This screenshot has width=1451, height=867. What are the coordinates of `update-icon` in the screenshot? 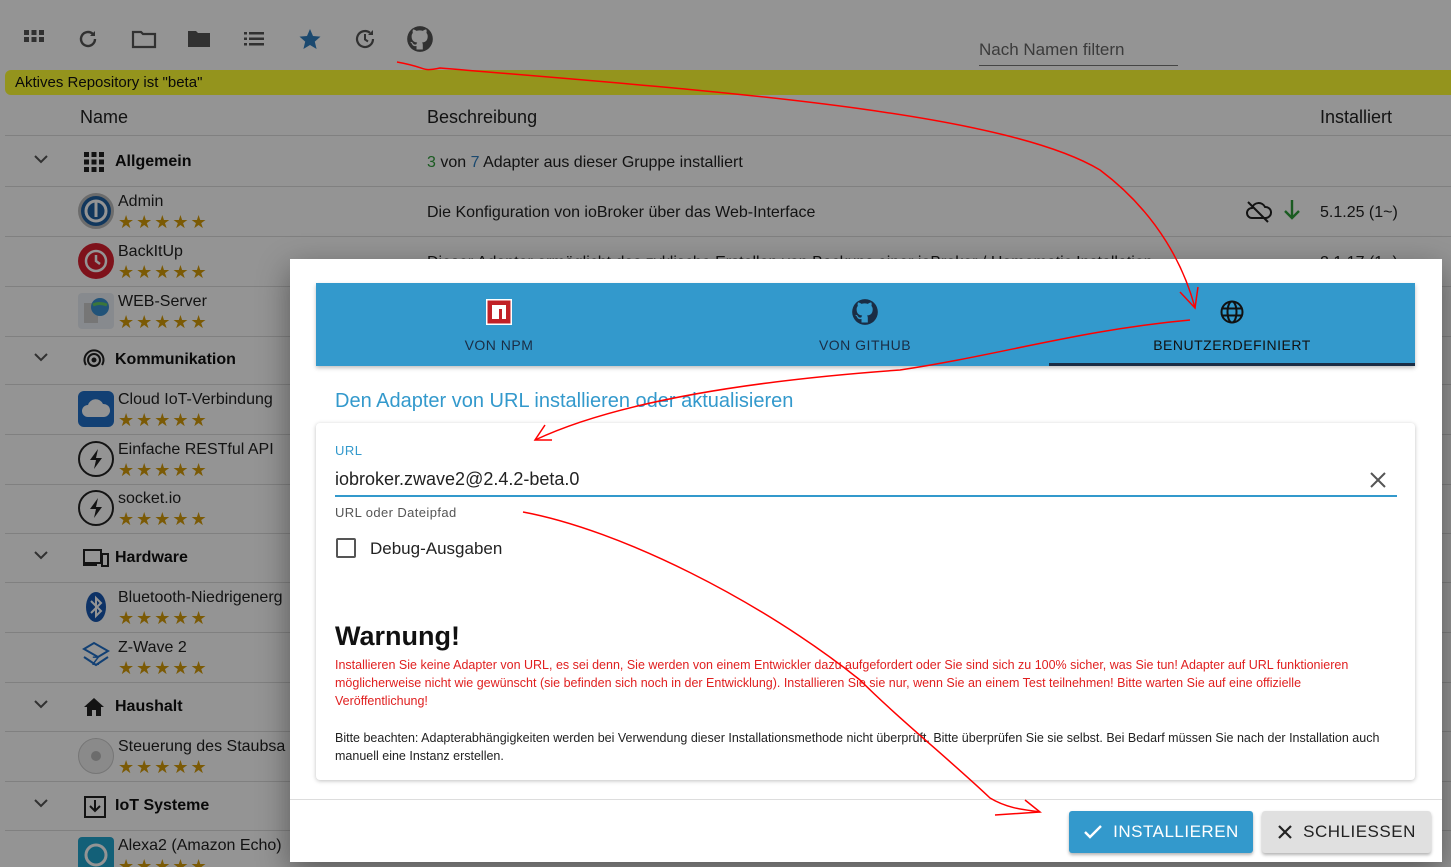 It's located at (365, 39).